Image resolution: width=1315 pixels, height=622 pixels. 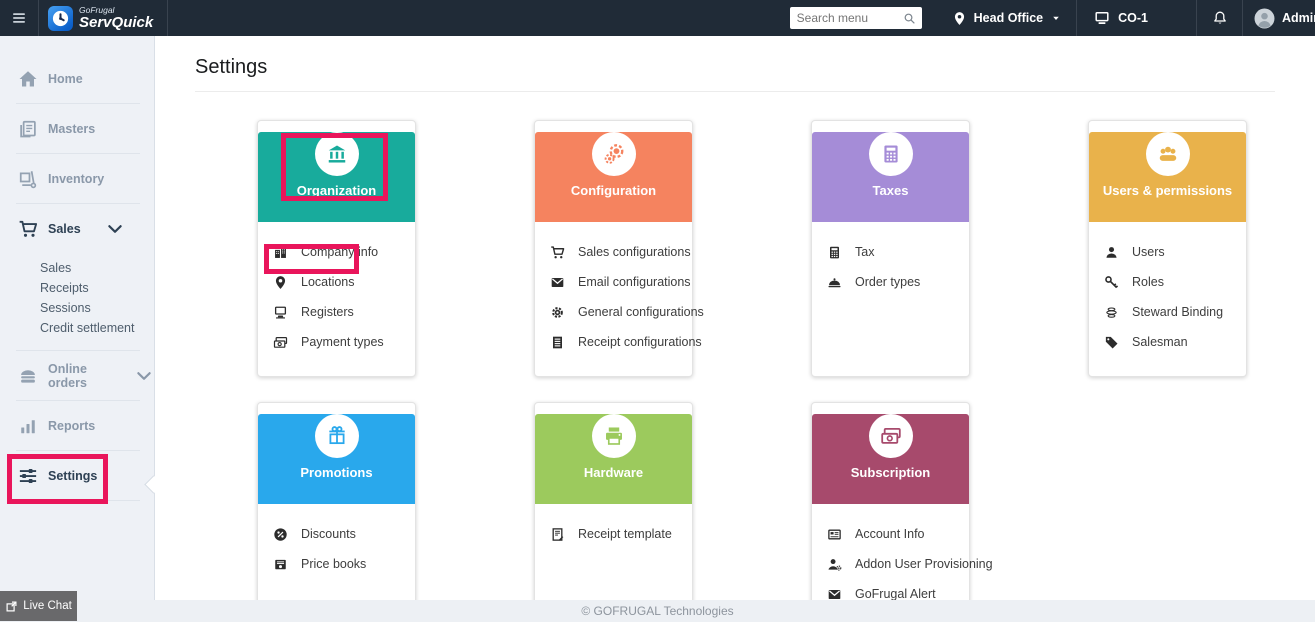 I want to click on sidebar-subitem-sessions: Sessions, so click(x=97, y=308).